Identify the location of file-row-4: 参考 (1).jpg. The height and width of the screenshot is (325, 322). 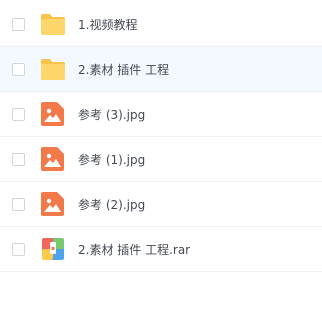
(161, 159).